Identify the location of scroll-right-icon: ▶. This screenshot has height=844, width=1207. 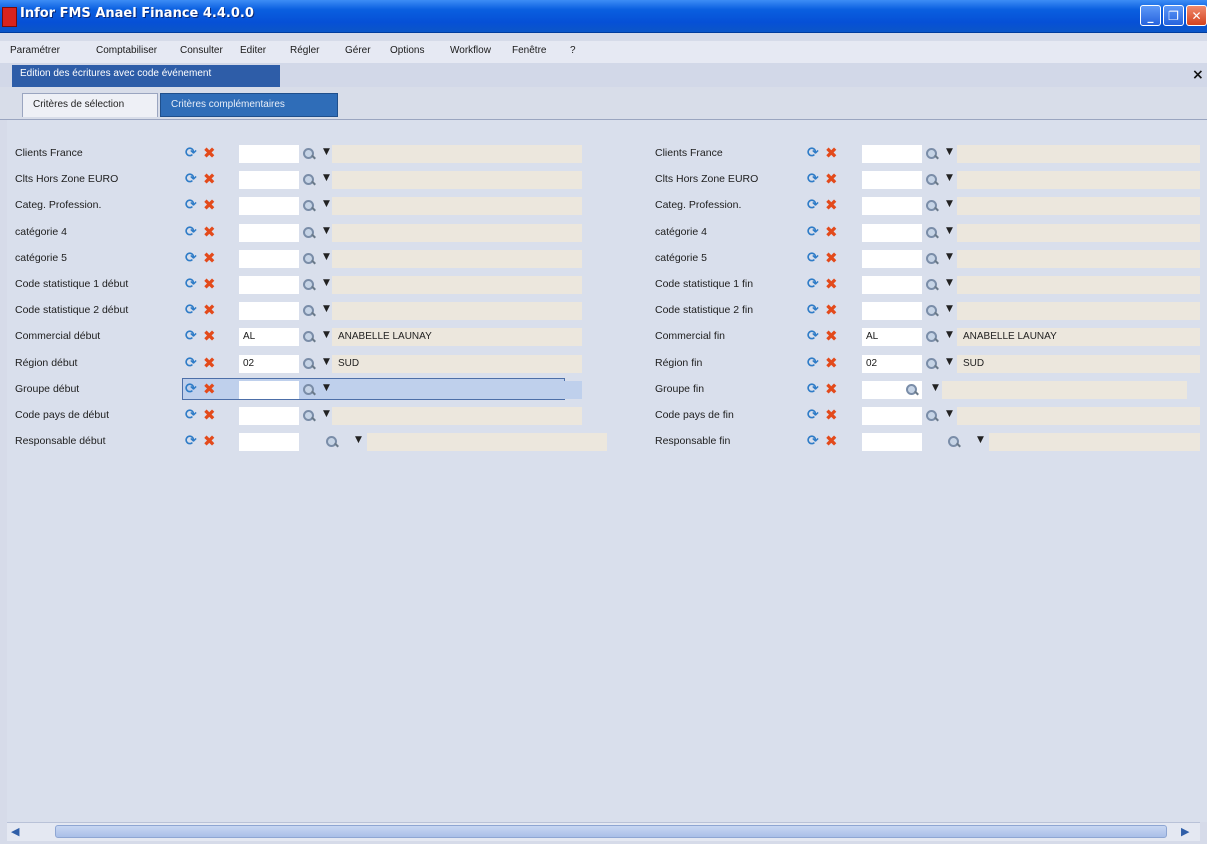
(1188, 832).